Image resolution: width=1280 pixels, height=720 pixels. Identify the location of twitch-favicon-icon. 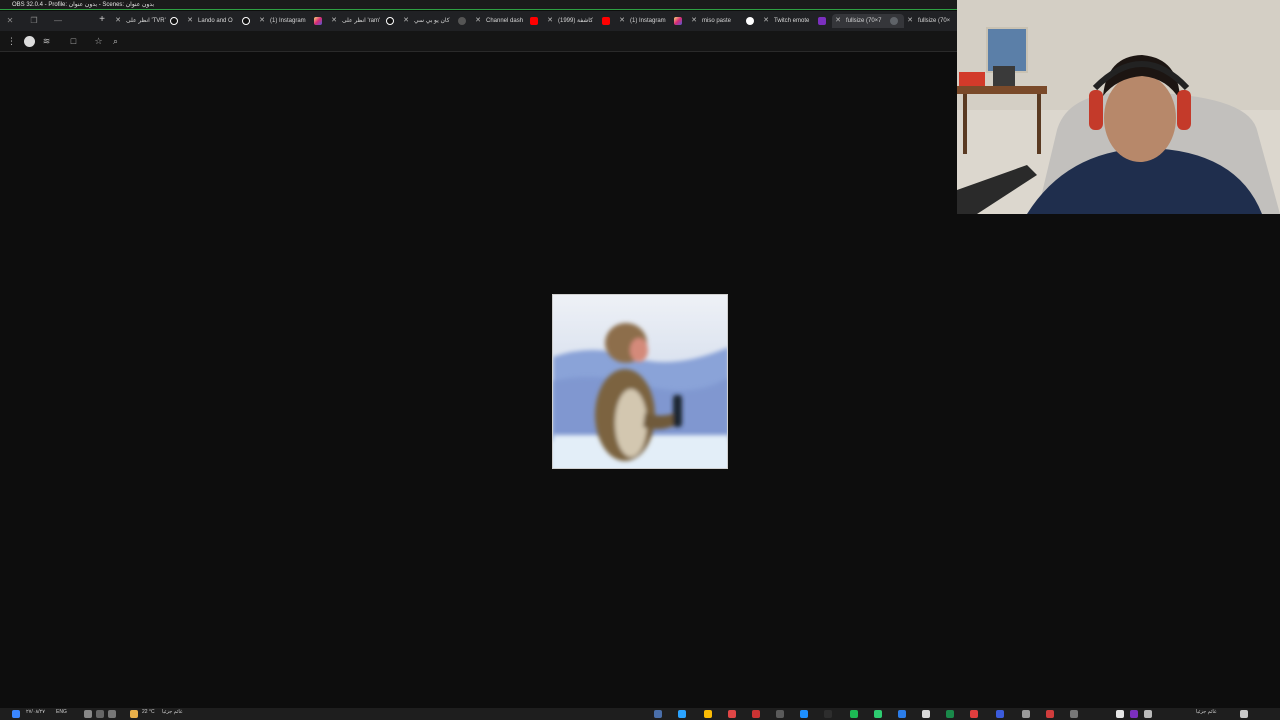
(822, 21).